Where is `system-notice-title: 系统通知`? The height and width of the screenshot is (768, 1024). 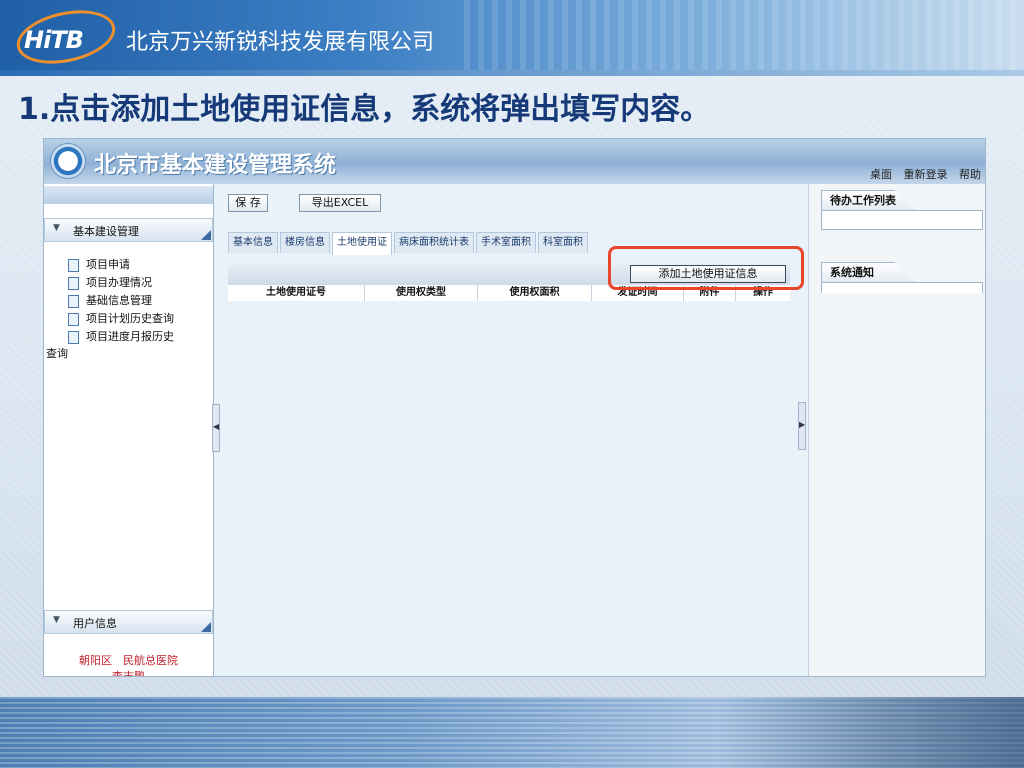
system-notice-title: 系统通知 is located at coordinates (868, 272).